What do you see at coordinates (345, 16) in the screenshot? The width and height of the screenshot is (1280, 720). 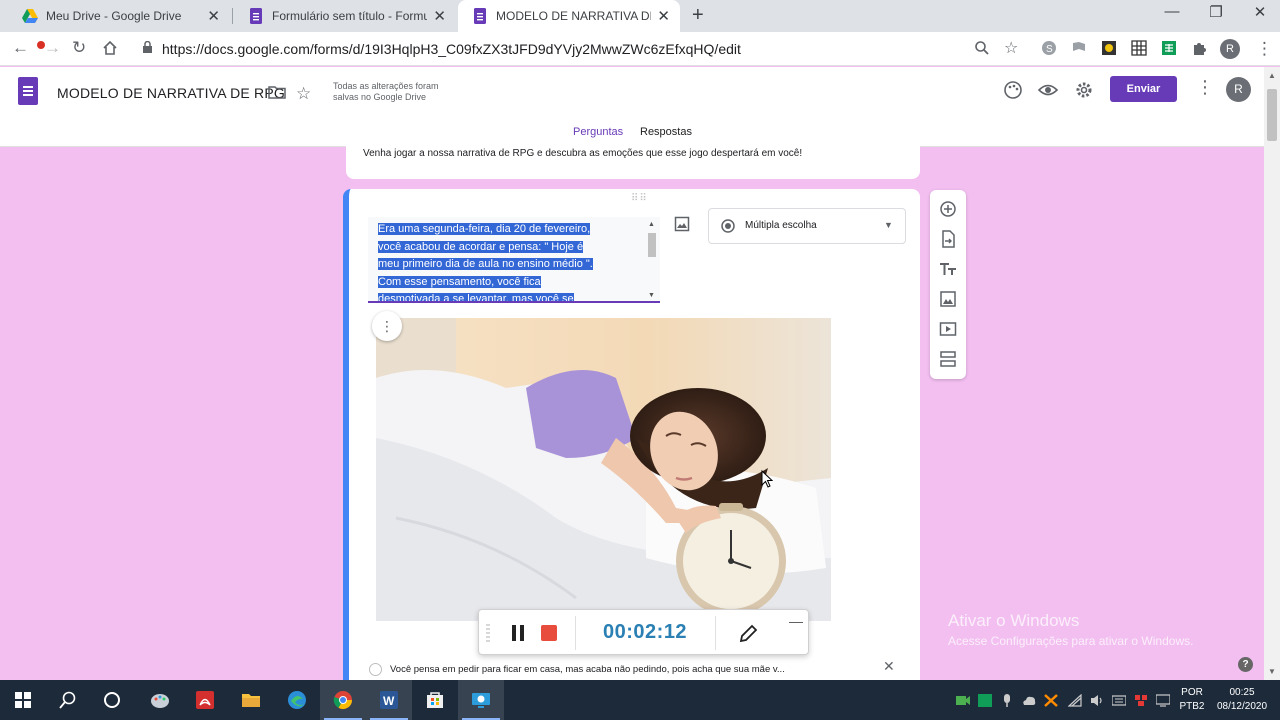 I see `browser-tab-untitled-form: Formulário sem título - Formulários ✕` at bounding box center [345, 16].